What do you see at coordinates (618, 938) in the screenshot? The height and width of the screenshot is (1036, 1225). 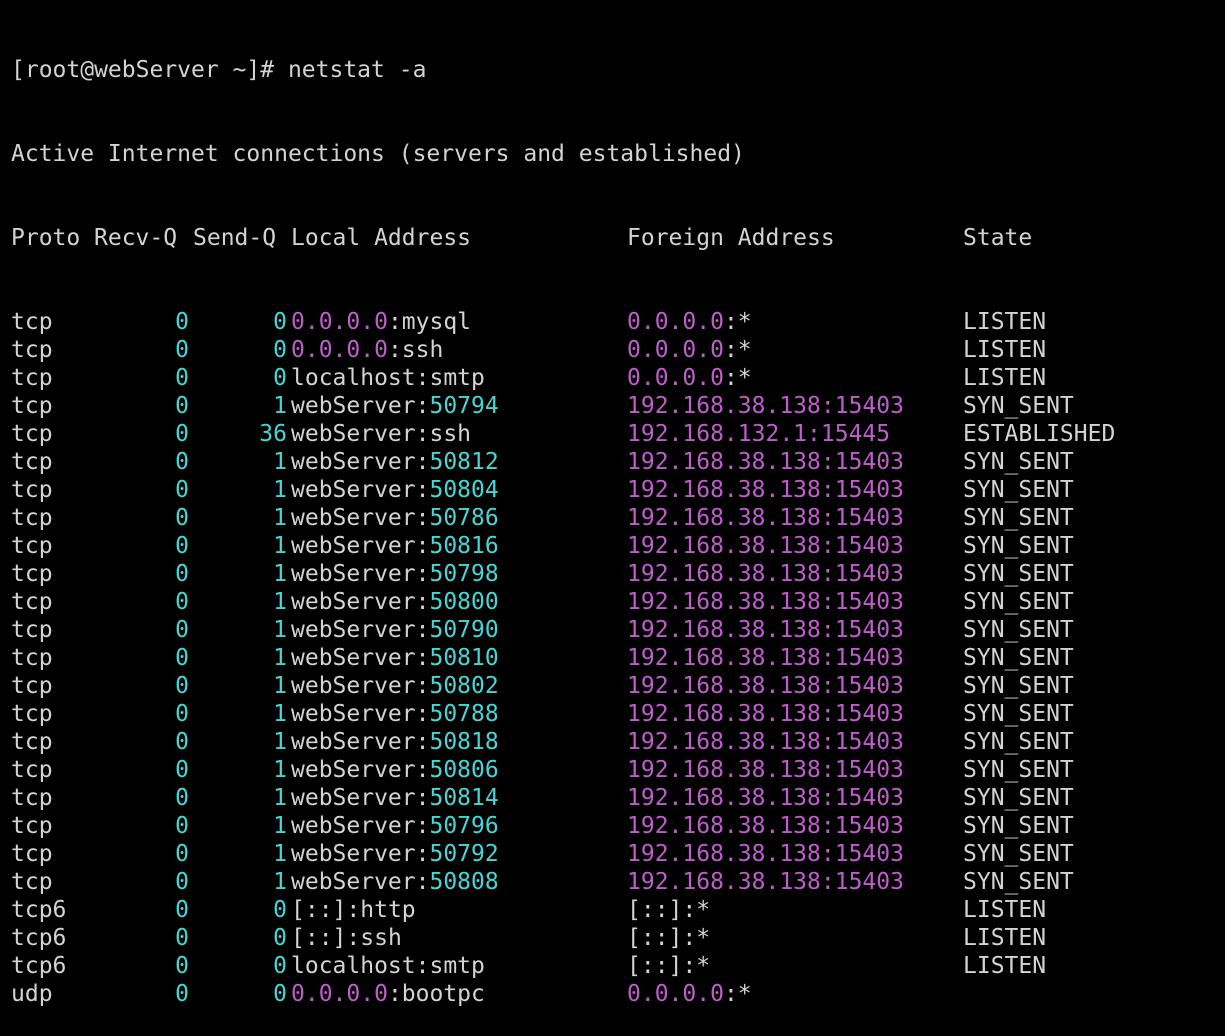 I see `table-row: tcp6 0 0 [::]:ssh [::]:* LISTEN` at bounding box center [618, 938].